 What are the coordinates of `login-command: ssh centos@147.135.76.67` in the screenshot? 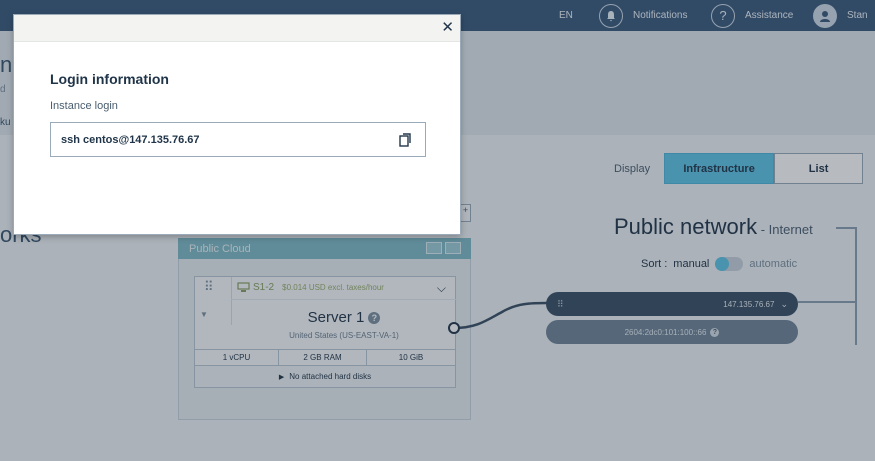 It's located at (130, 140).